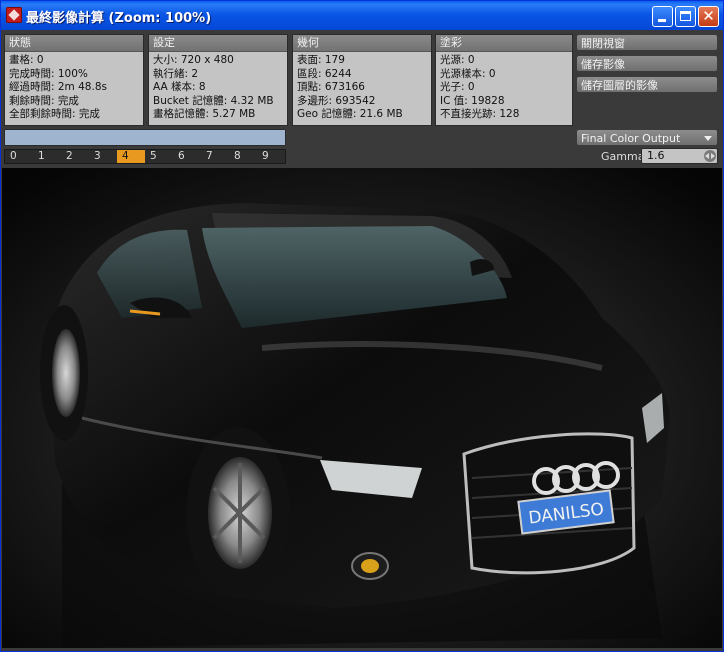 The width and height of the screenshot is (724, 652). I want to click on progress-fill, so click(145, 137).